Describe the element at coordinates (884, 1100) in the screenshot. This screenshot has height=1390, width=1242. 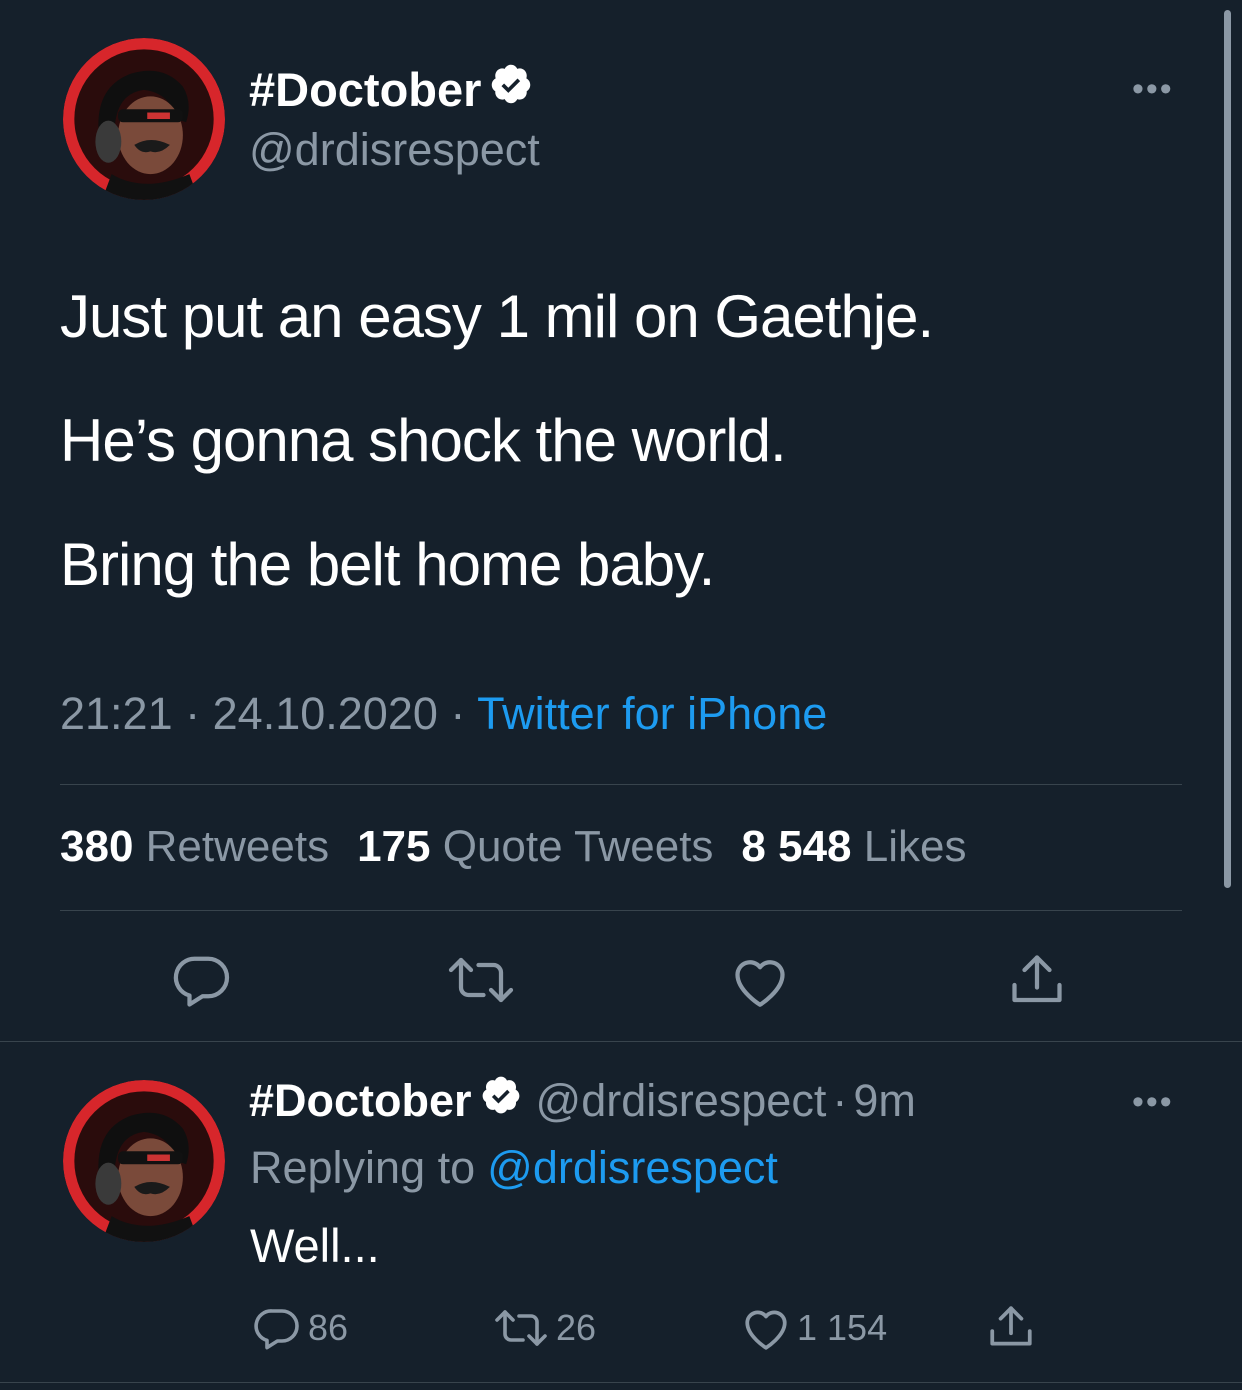
I see `reply-age: 9m` at that location.